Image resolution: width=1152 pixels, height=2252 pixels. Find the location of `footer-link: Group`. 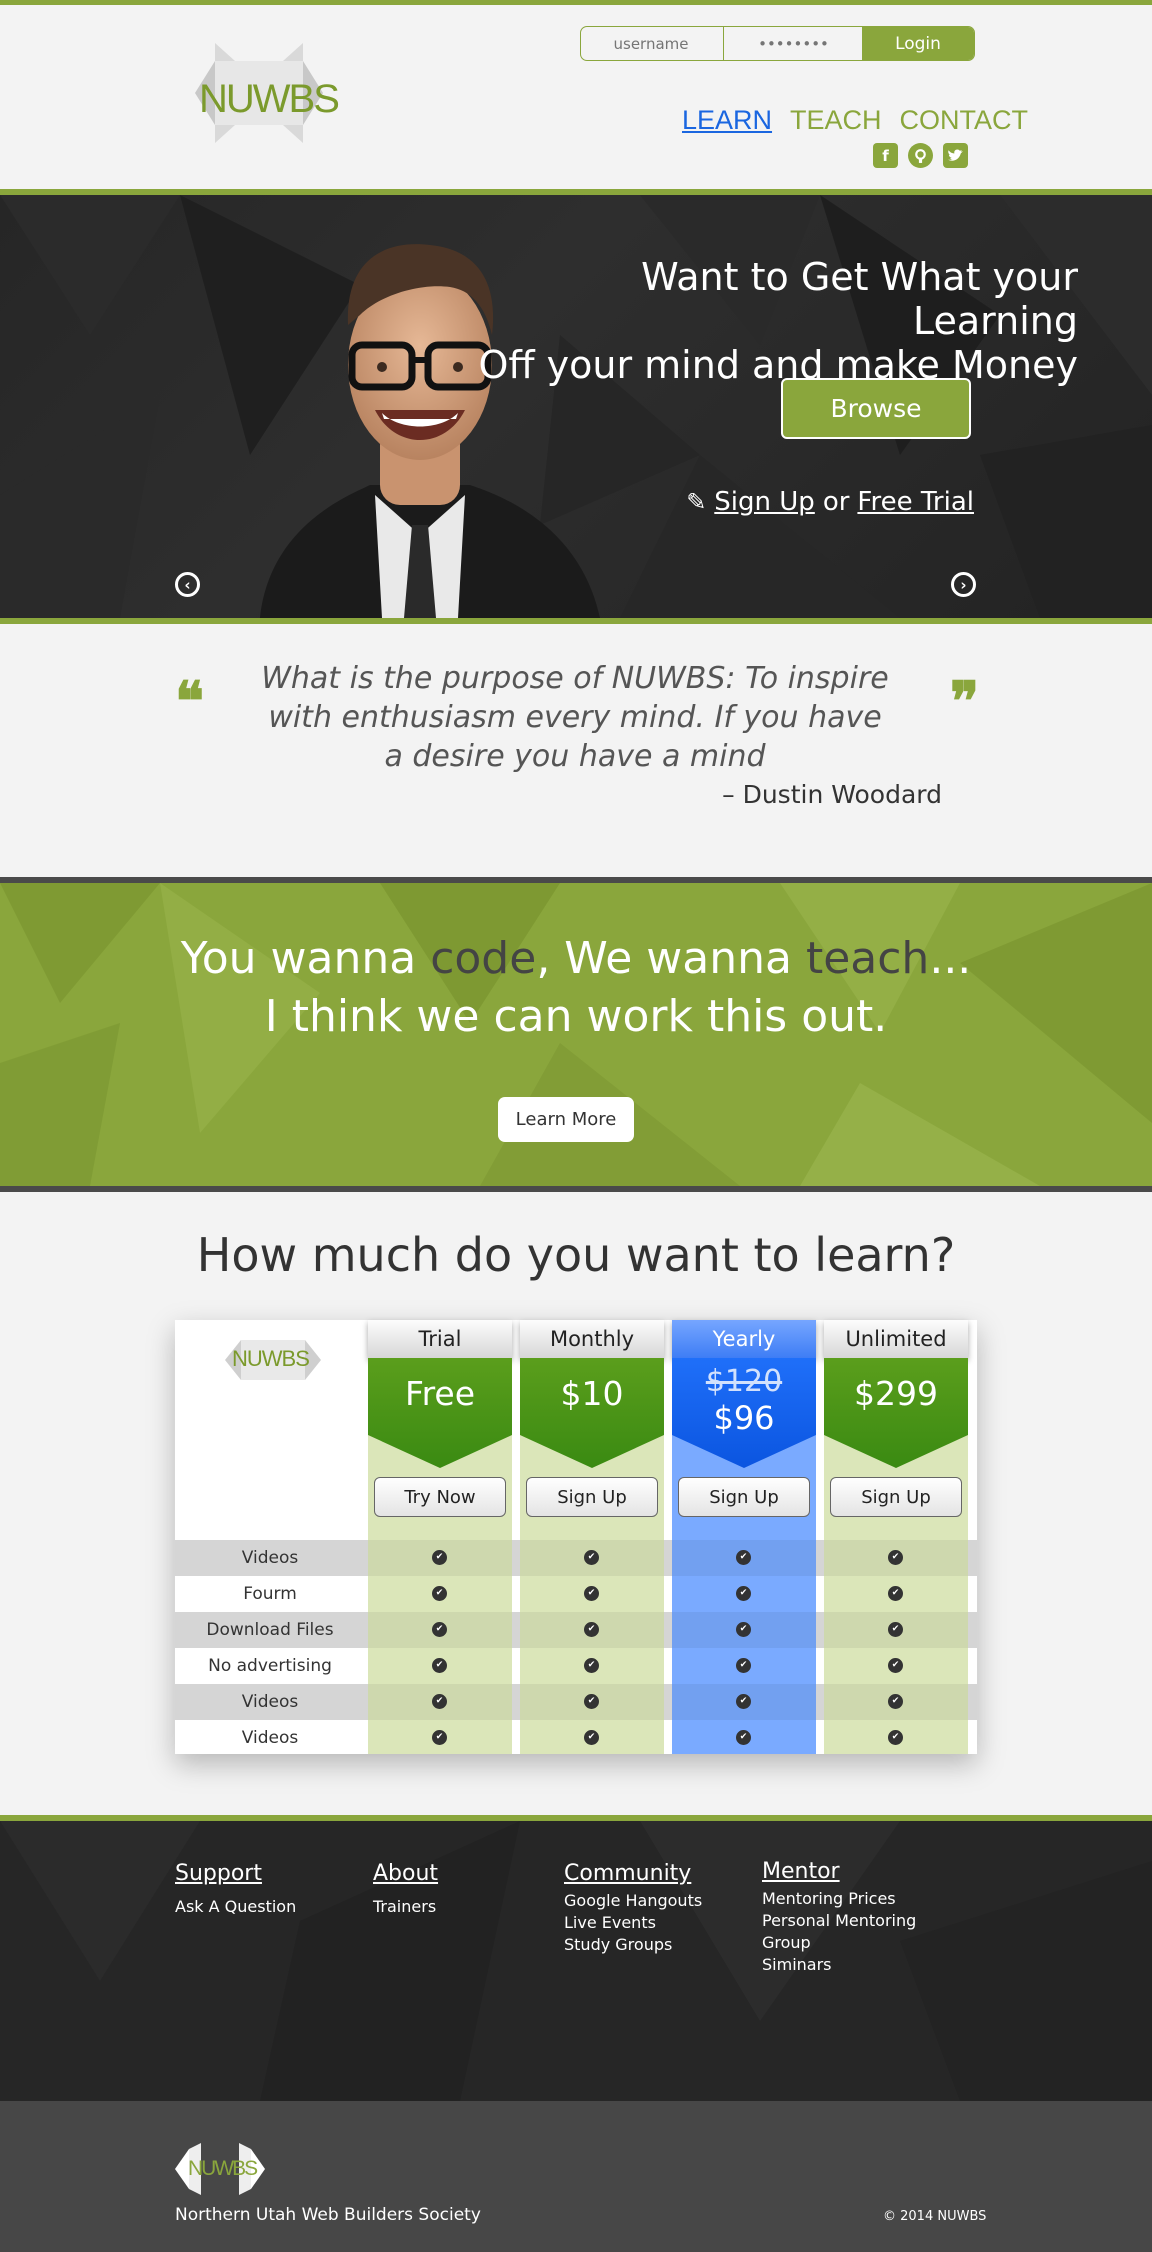

footer-link: Group is located at coordinates (839, 1943).